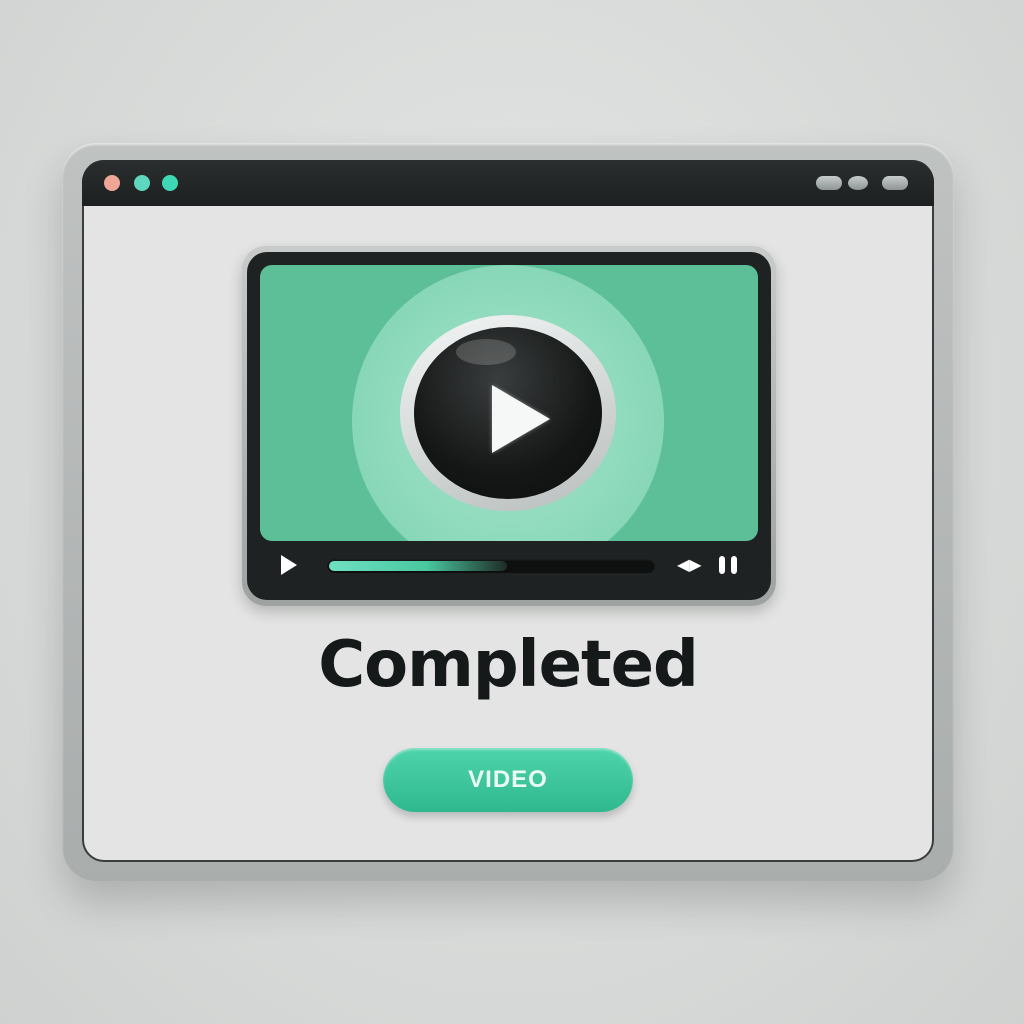 This screenshot has height=1024, width=1024. What do you see at coordinates (289, 565) in the screenshot?
I see `control-play-icon` at bounding box center [289, 565].